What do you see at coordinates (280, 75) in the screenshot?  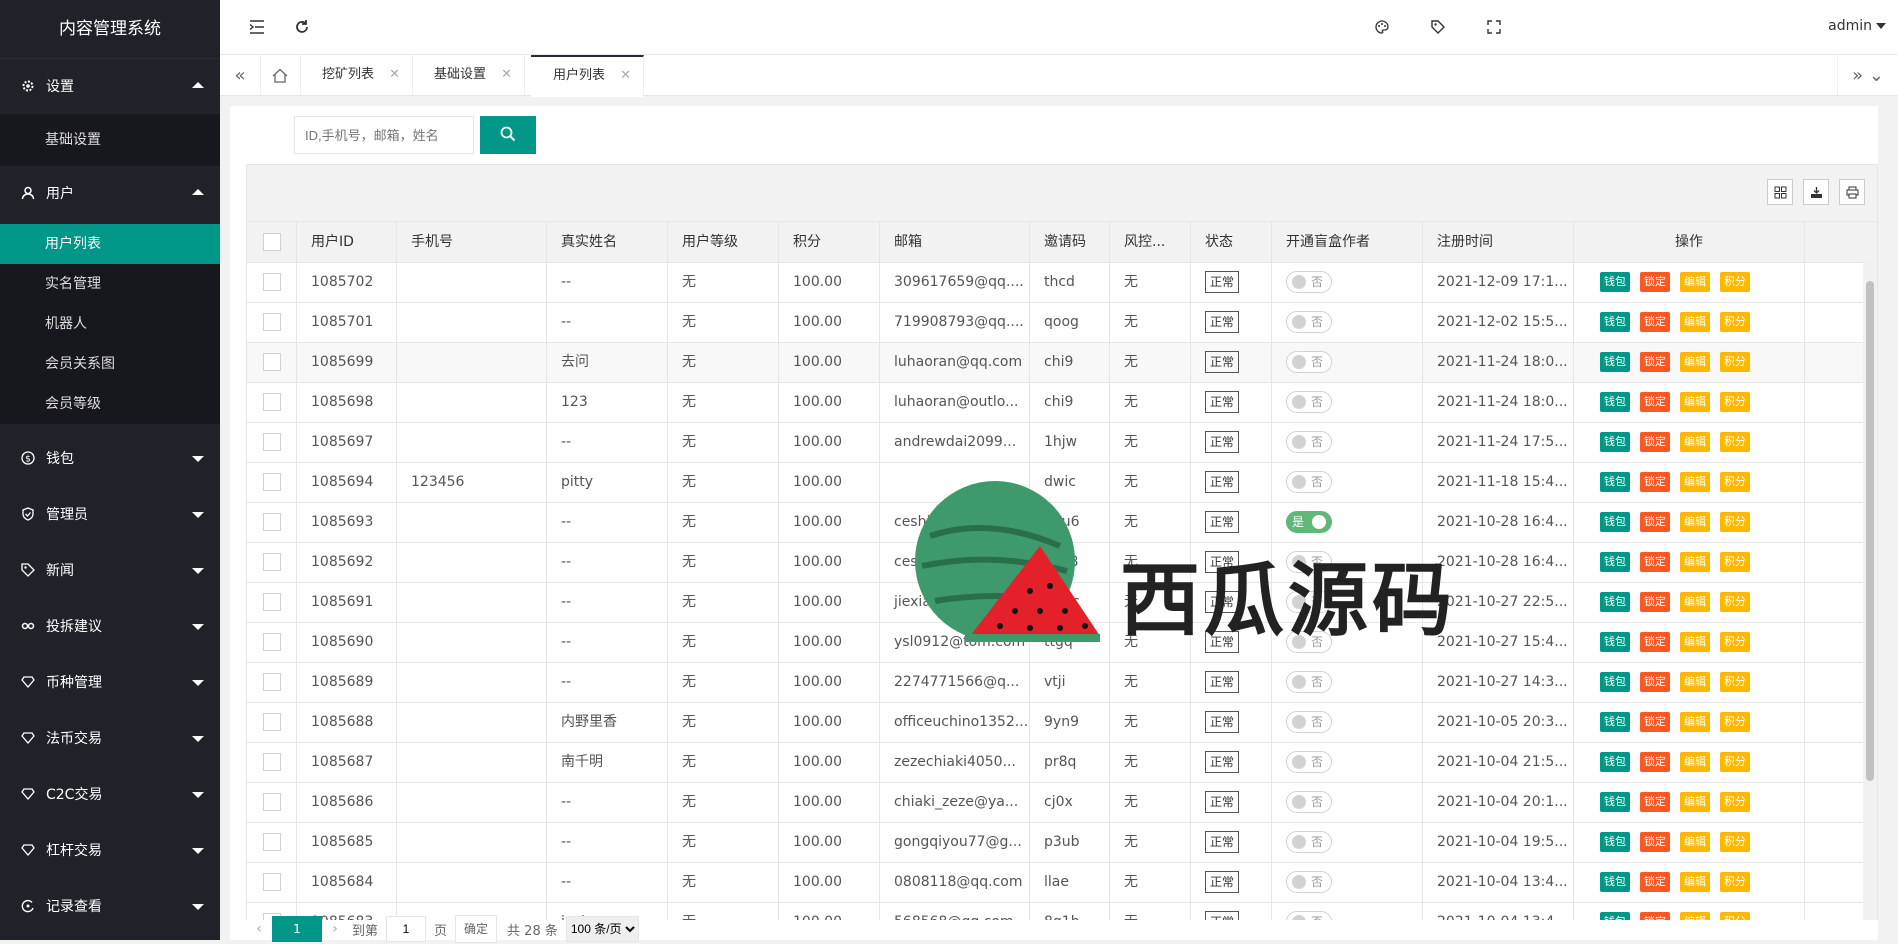 I see `home-icon` at bounding box center [280, 75].